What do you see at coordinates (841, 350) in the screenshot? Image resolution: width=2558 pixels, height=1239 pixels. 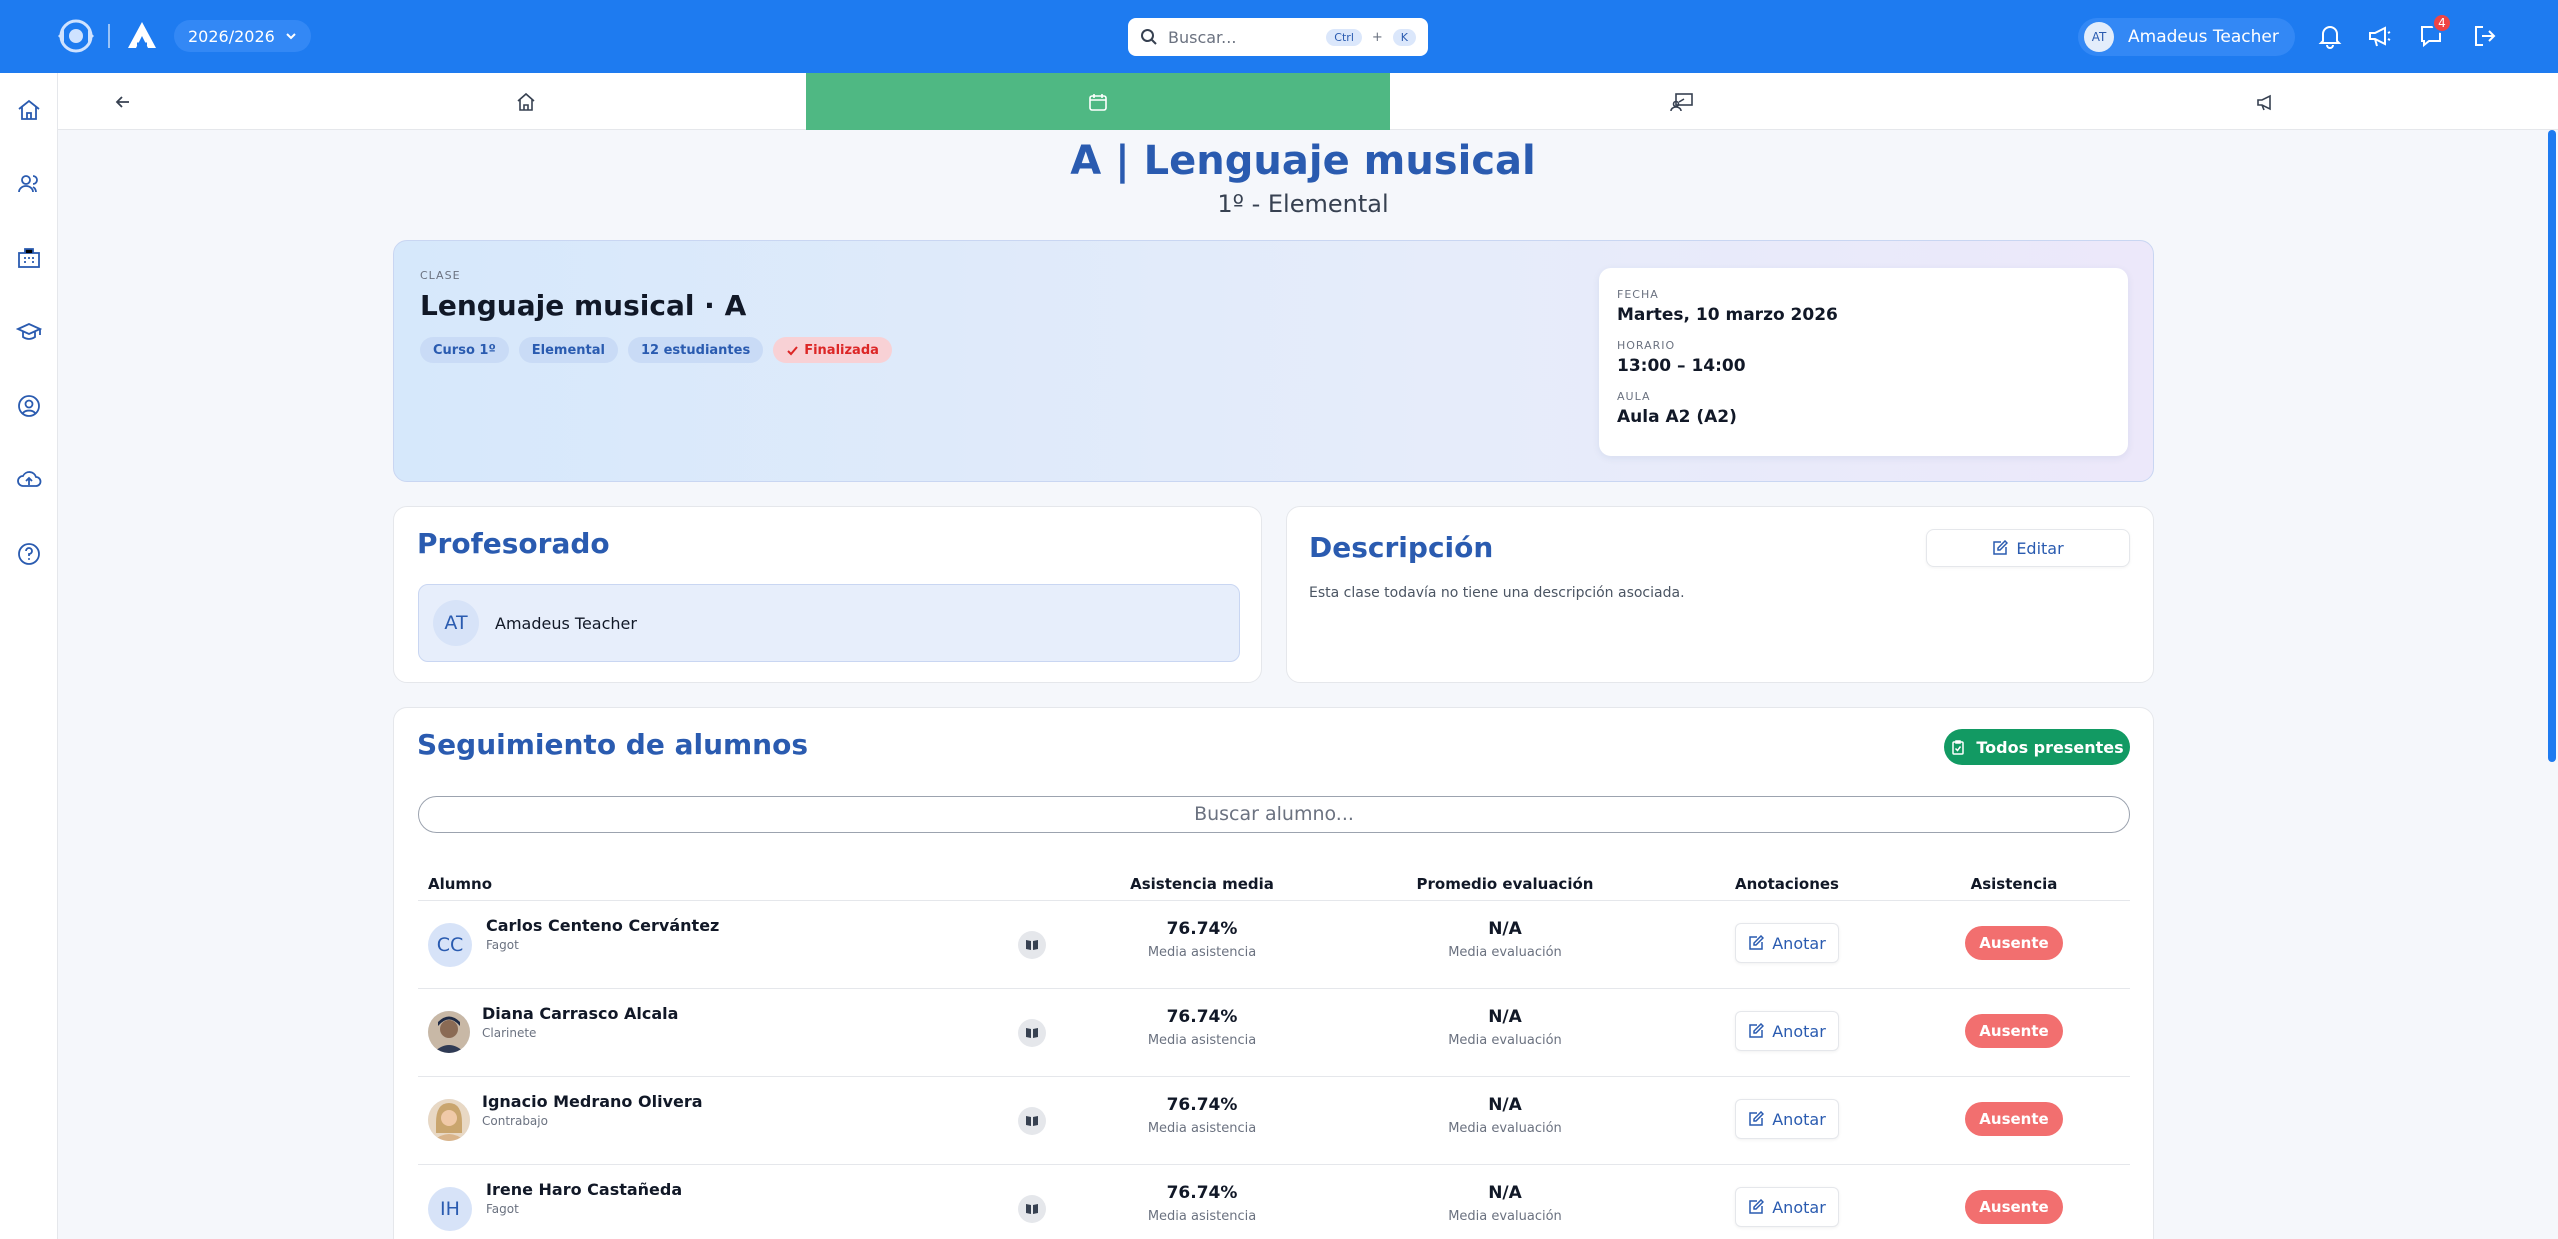 I see `status-label: Finalizada` at bounding box center [841, 350].